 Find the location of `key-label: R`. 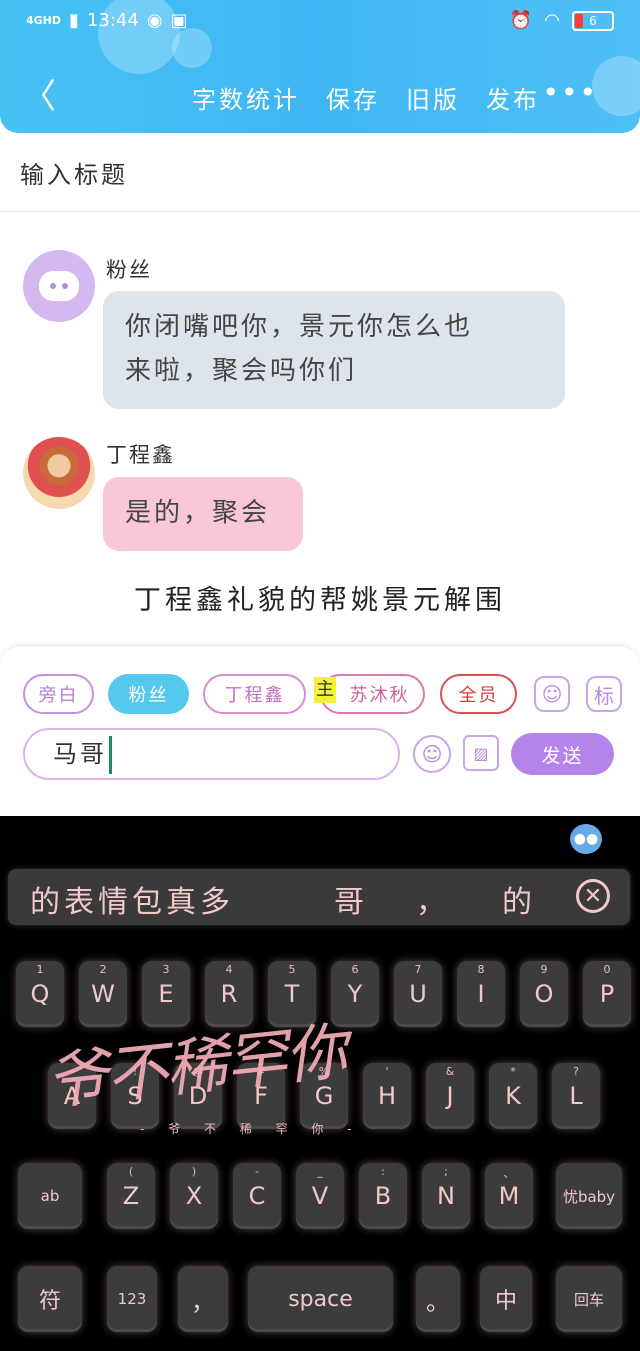

key-label: R is located at coordinates (229, 994).